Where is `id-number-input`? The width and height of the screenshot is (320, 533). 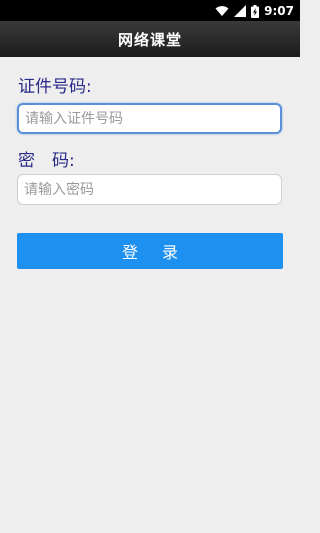
id-number-input is located at coordinates (149, 118).